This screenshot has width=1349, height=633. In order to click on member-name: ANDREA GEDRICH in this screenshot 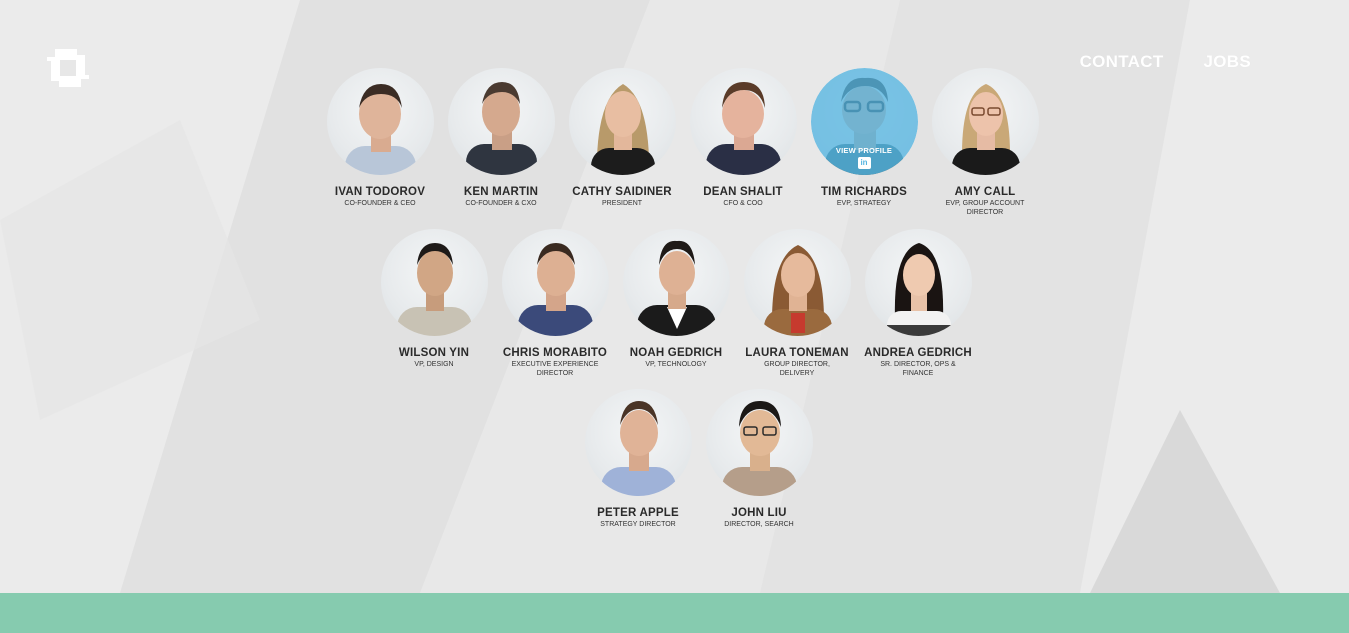, I will do `click(918, 353)`.